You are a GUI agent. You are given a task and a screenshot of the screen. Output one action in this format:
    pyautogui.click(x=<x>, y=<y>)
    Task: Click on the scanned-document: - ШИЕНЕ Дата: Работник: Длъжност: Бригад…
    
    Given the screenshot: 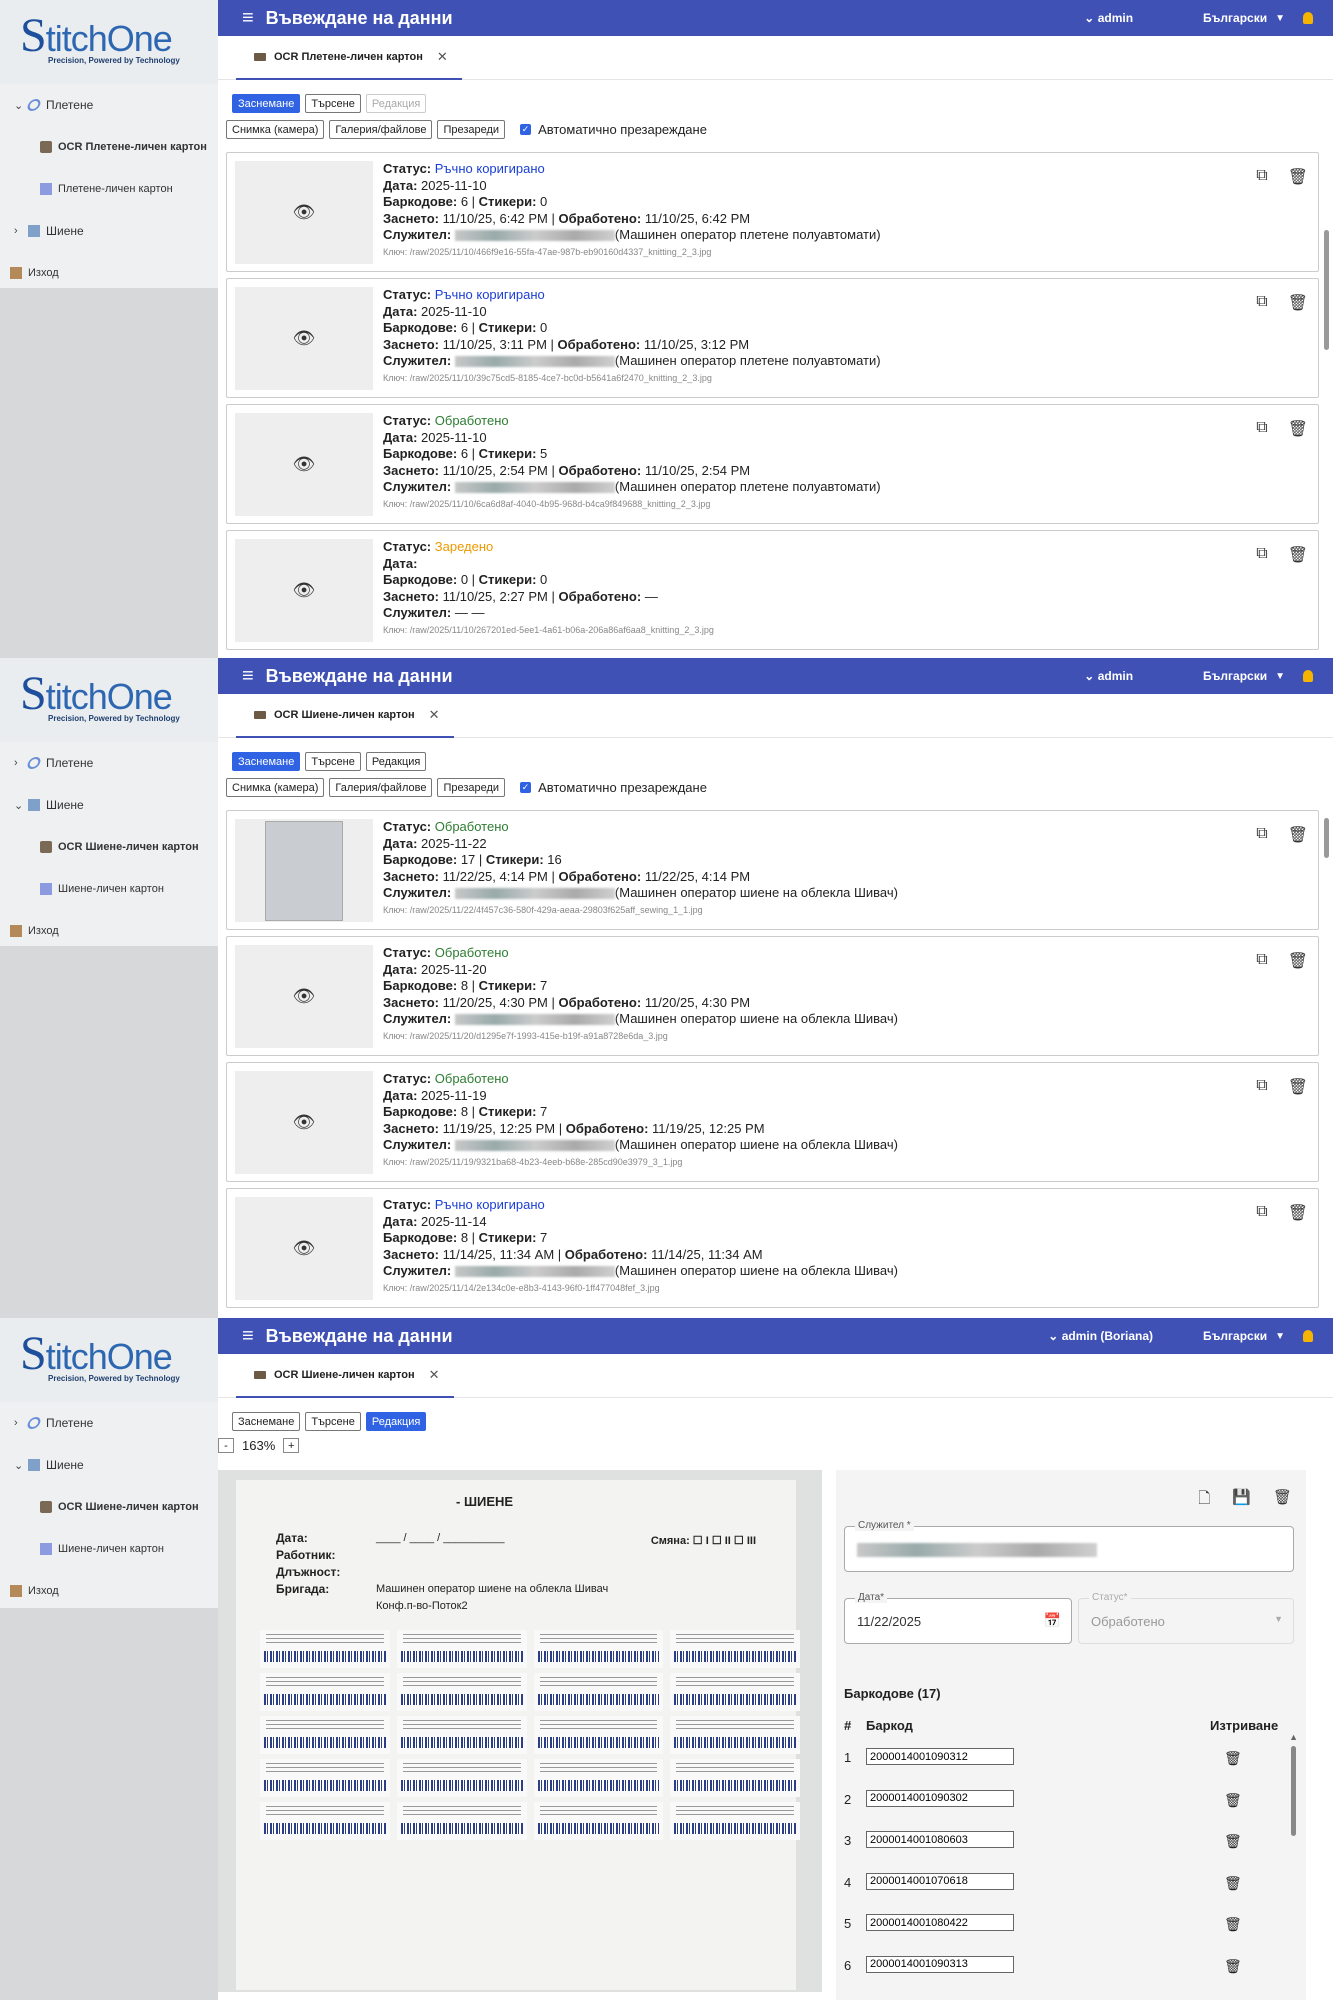 What is the action you would take?
    pyautogui.click(x=520, y=1731)
    